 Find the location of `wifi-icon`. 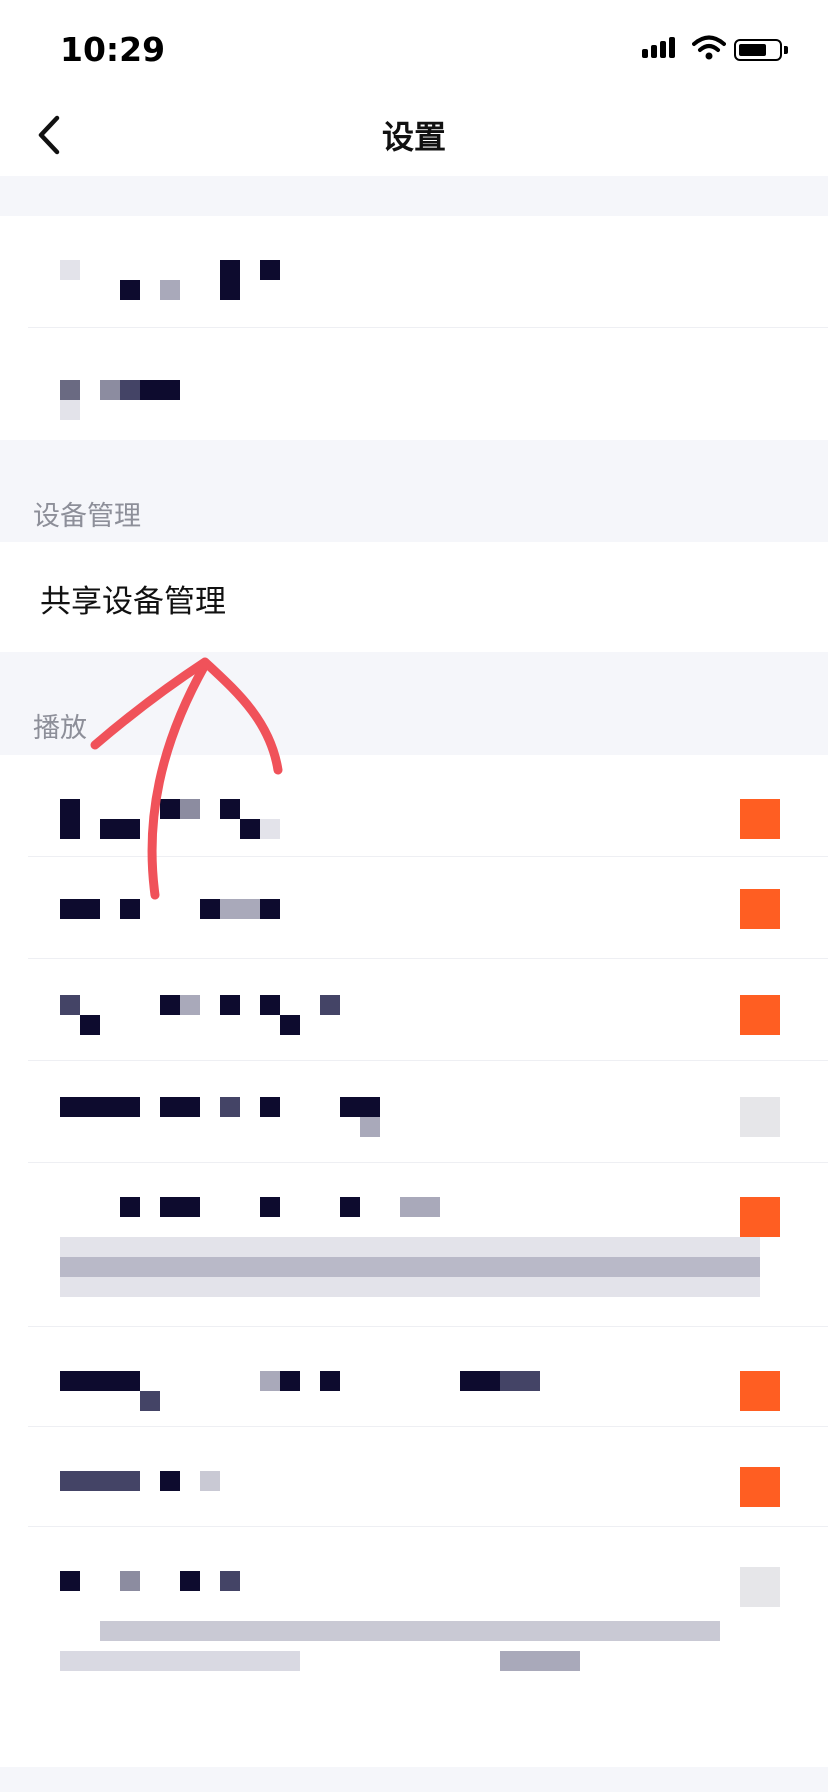

wifi-icon is located at coordinates (709, 47).